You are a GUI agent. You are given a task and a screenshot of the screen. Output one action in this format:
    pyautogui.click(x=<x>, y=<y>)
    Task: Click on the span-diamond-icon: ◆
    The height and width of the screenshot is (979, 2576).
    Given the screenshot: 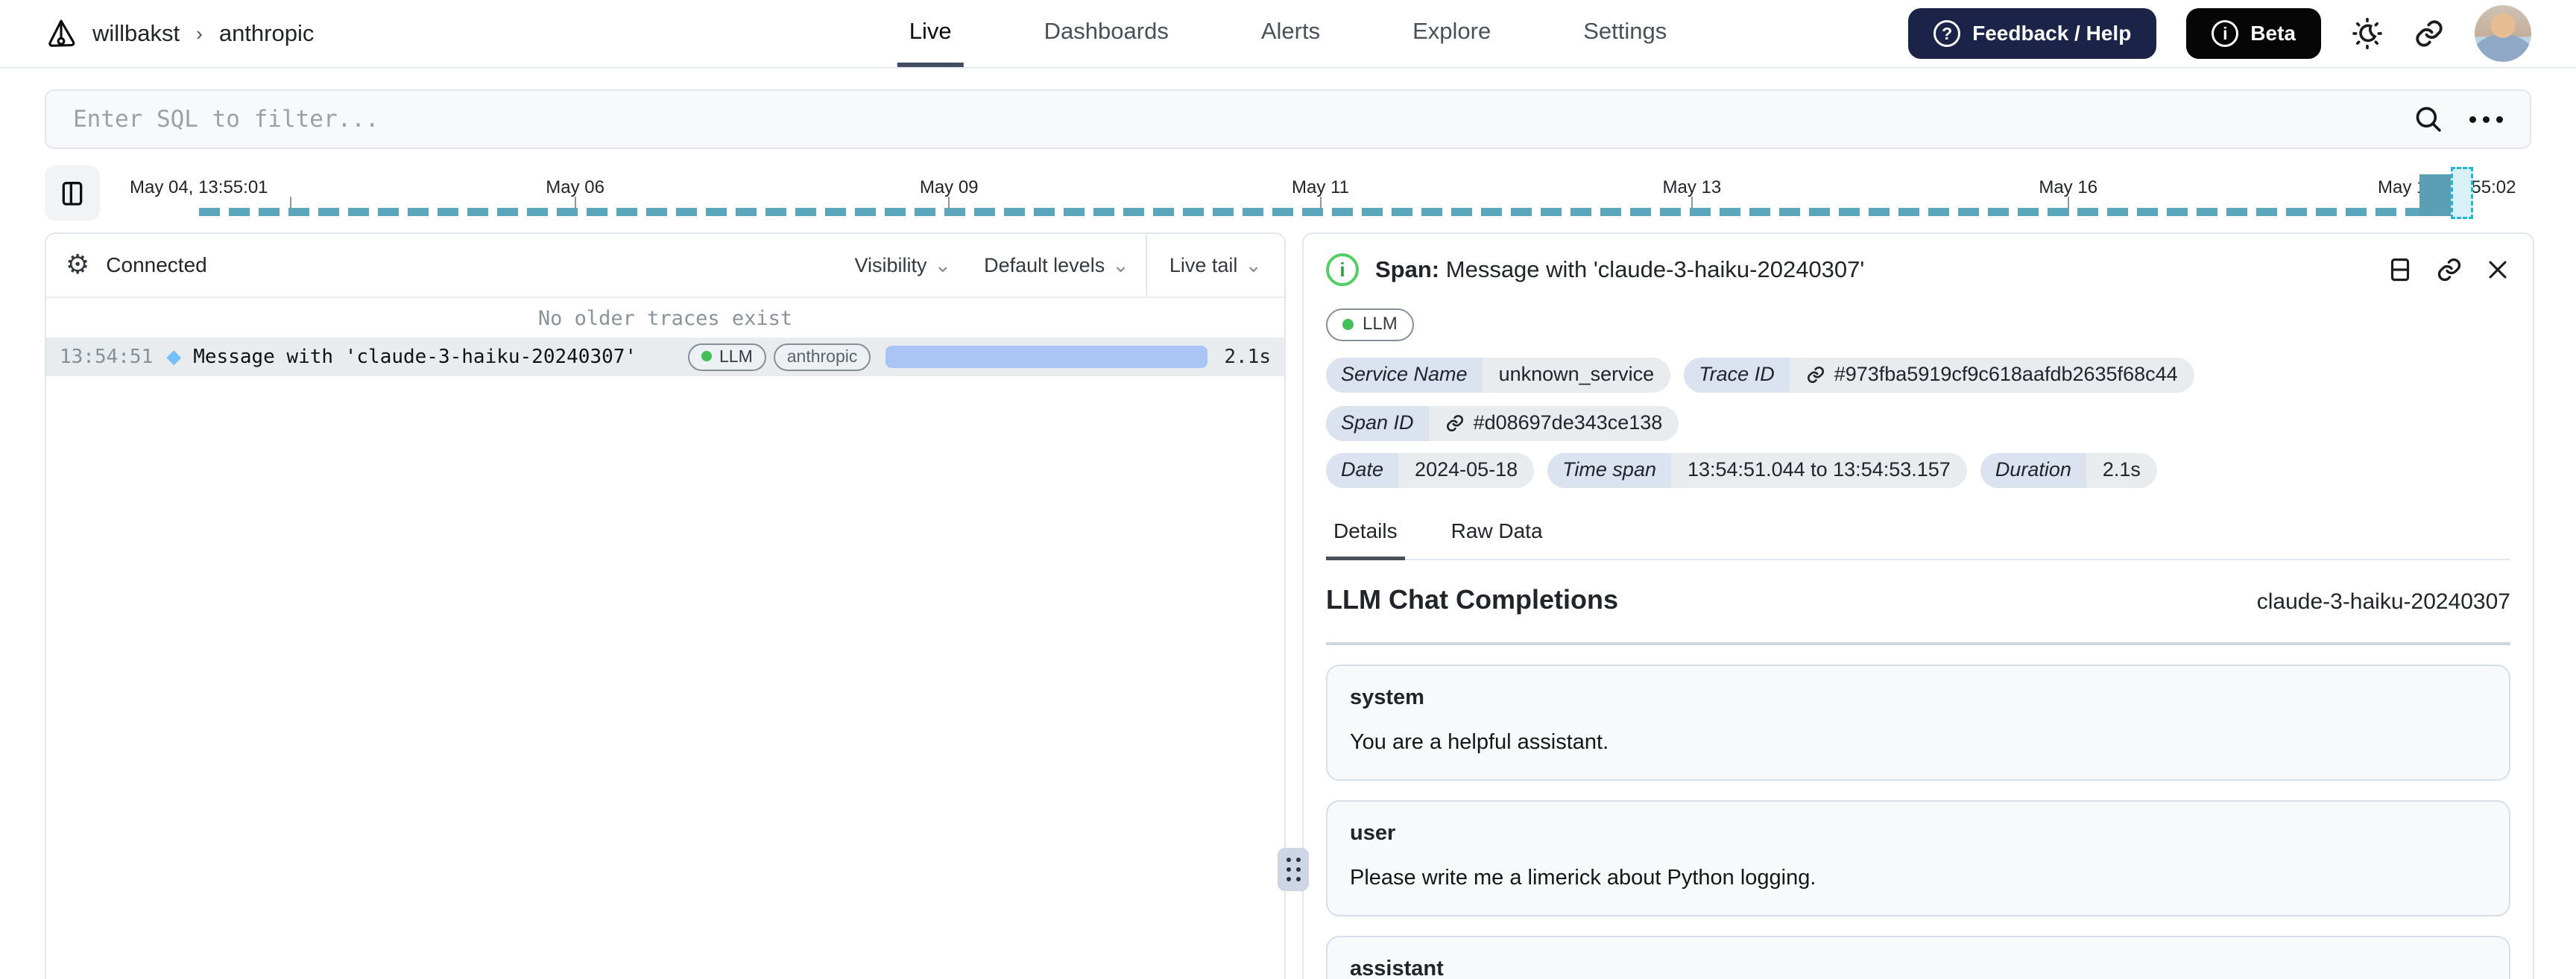 What is the action you would take?
    pyautogui.click(x=174, y=357)
    